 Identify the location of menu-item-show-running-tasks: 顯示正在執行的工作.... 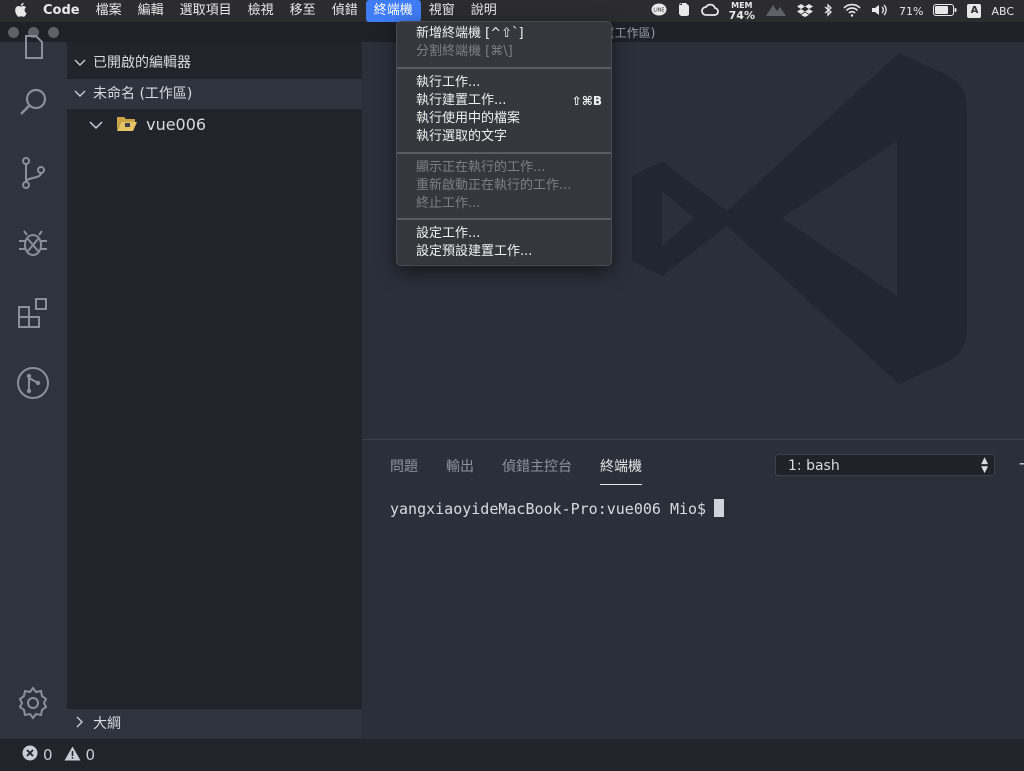
(480, 168).